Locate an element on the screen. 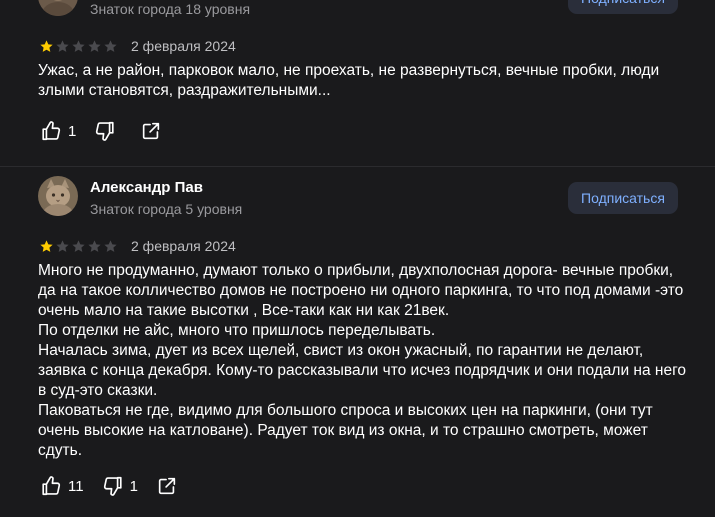  author-level: Знаток города 18 уровня is located at coordinates (170, 9).